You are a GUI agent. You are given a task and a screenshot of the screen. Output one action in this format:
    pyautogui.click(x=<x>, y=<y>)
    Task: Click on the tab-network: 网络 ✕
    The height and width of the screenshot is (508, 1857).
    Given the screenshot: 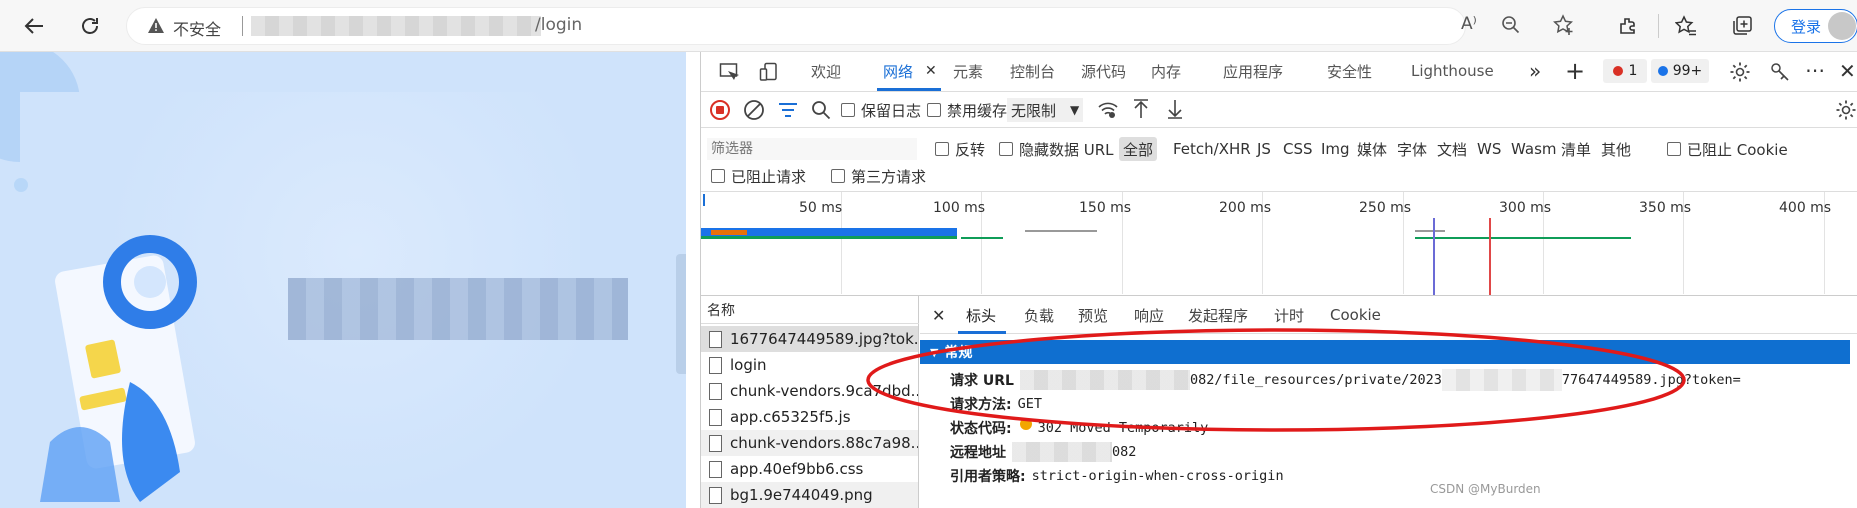 What is the action you would take?
    pyautogui.click(x=910, y=71)
    